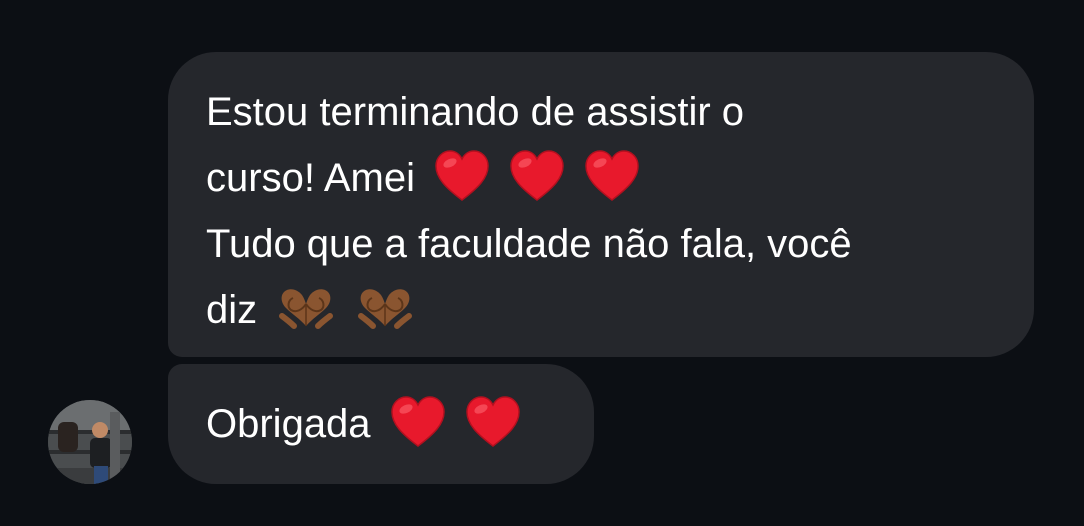 Image resolution: width=1084 pixels, height=526 pixels. I want to click on message-line: Estou terminando de assistir o, so click(475, 112).